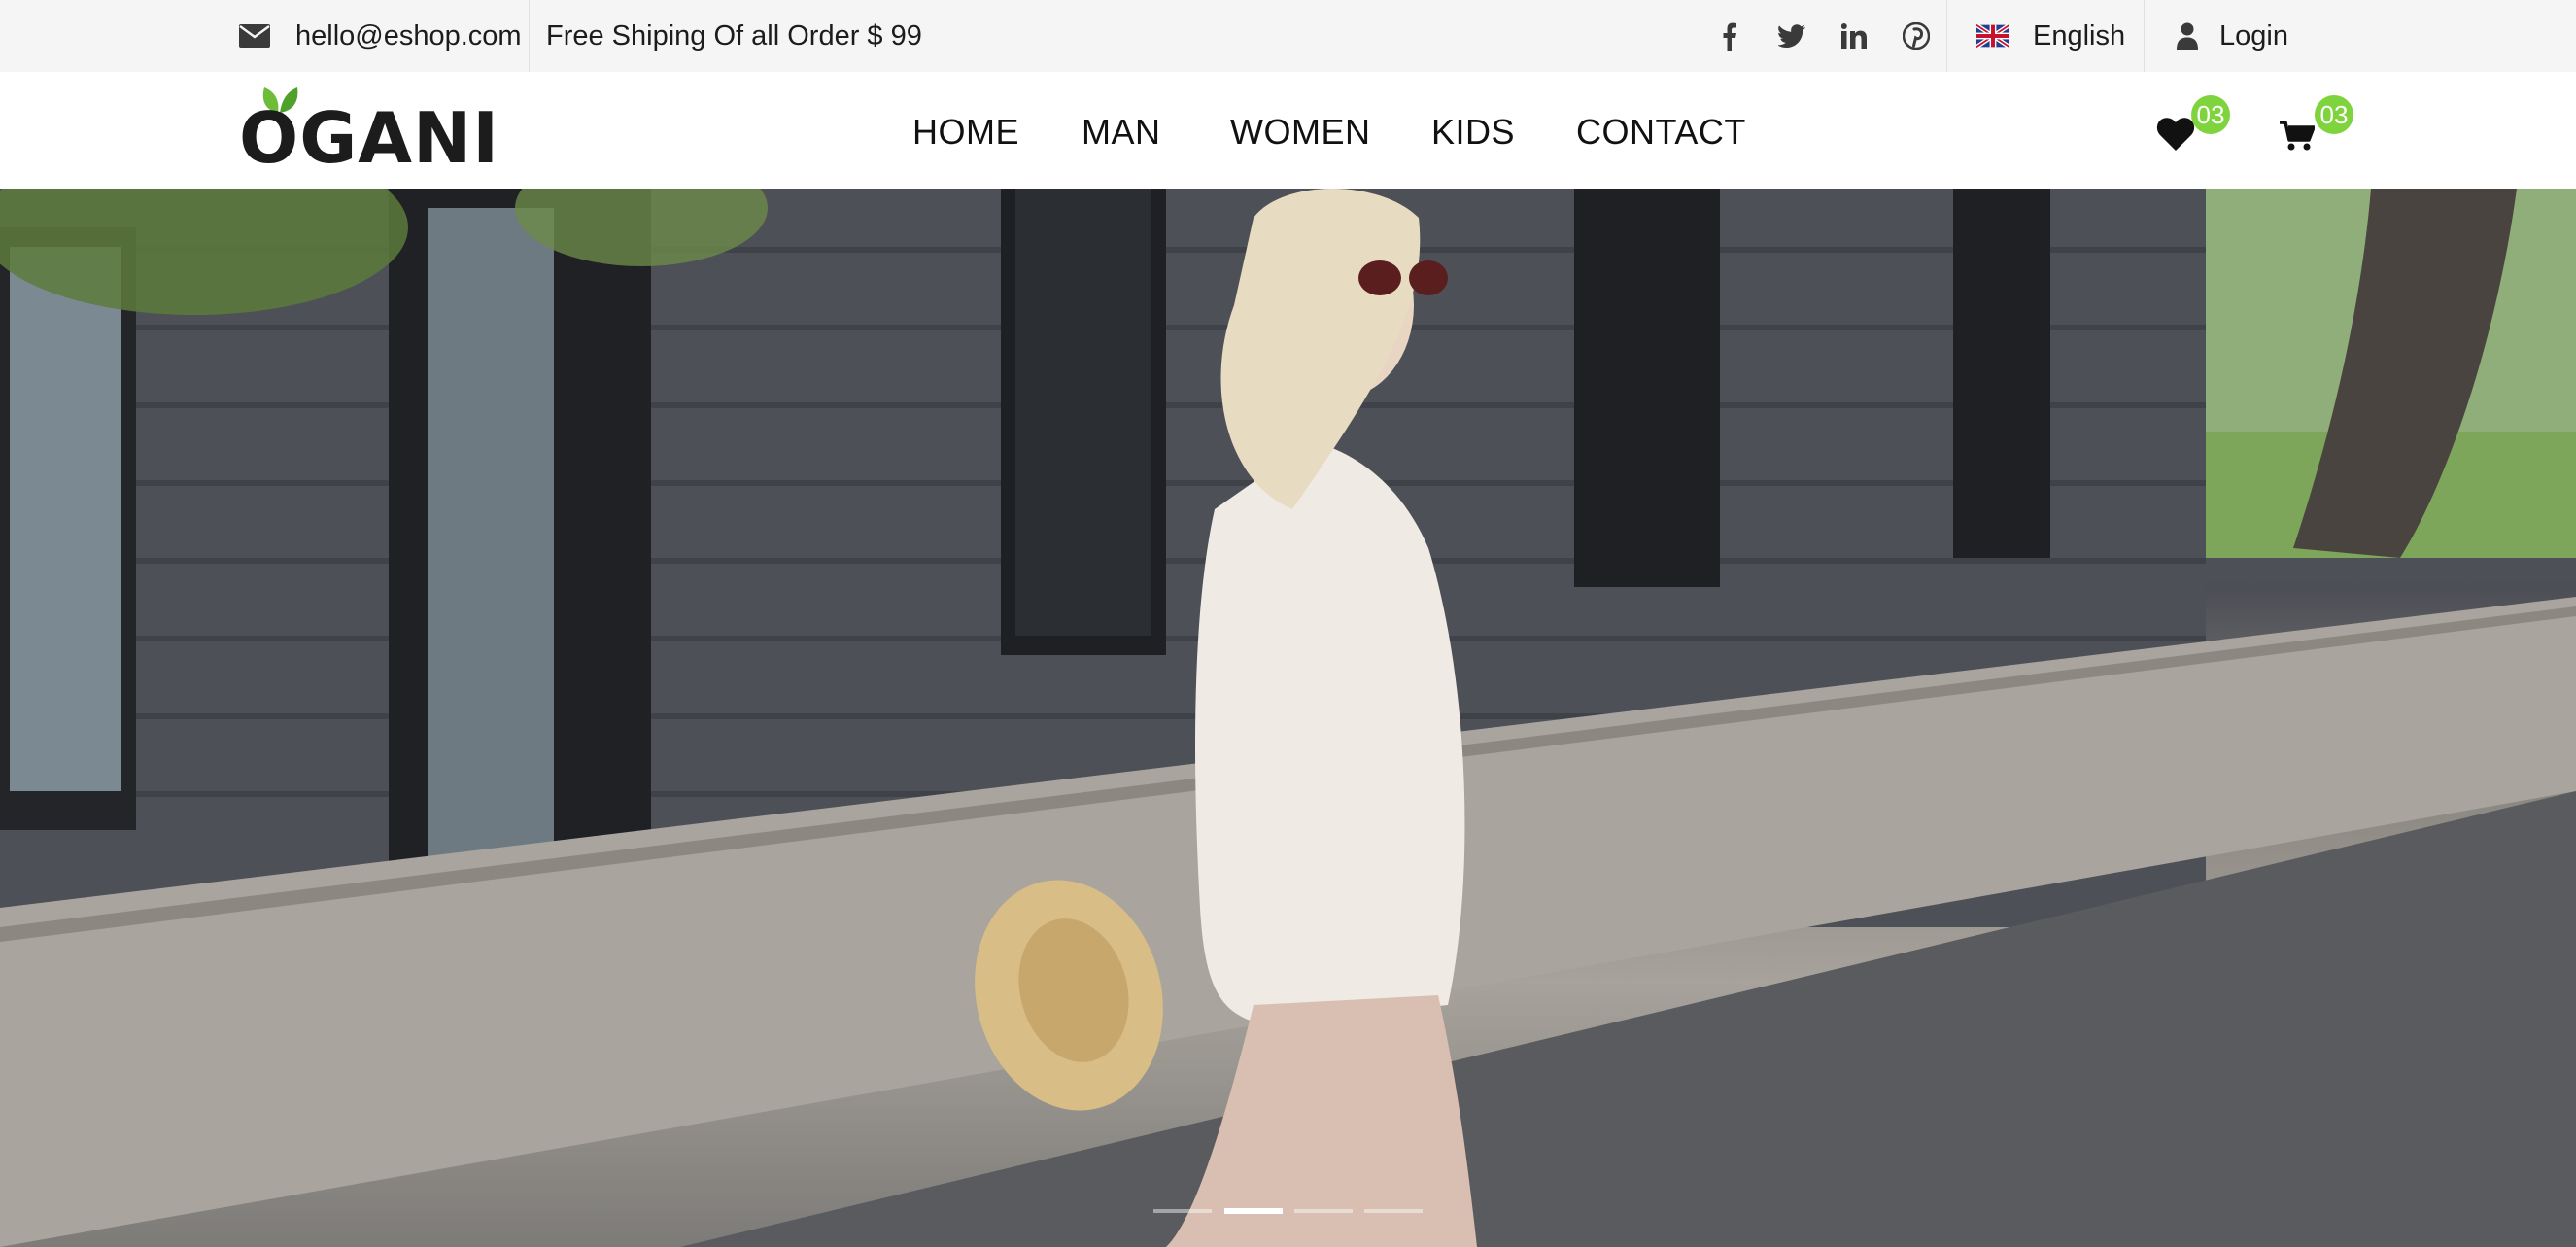 The height and width of the screenshot is (1247, 2576). I want to click on shipping-notice: Free Shiping Of all Order $ 99, so click(734, 36).